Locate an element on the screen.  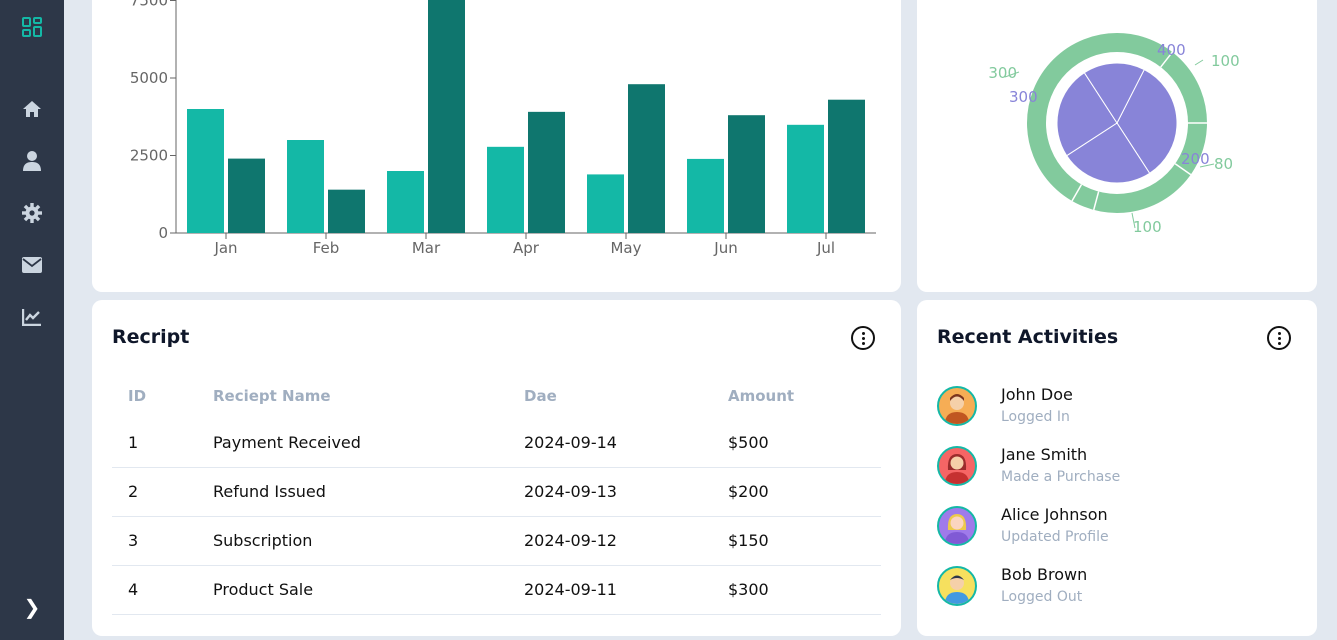
pie-chart: 300 100 80 100 300 400 200 is located at coordinates (1114, 134).